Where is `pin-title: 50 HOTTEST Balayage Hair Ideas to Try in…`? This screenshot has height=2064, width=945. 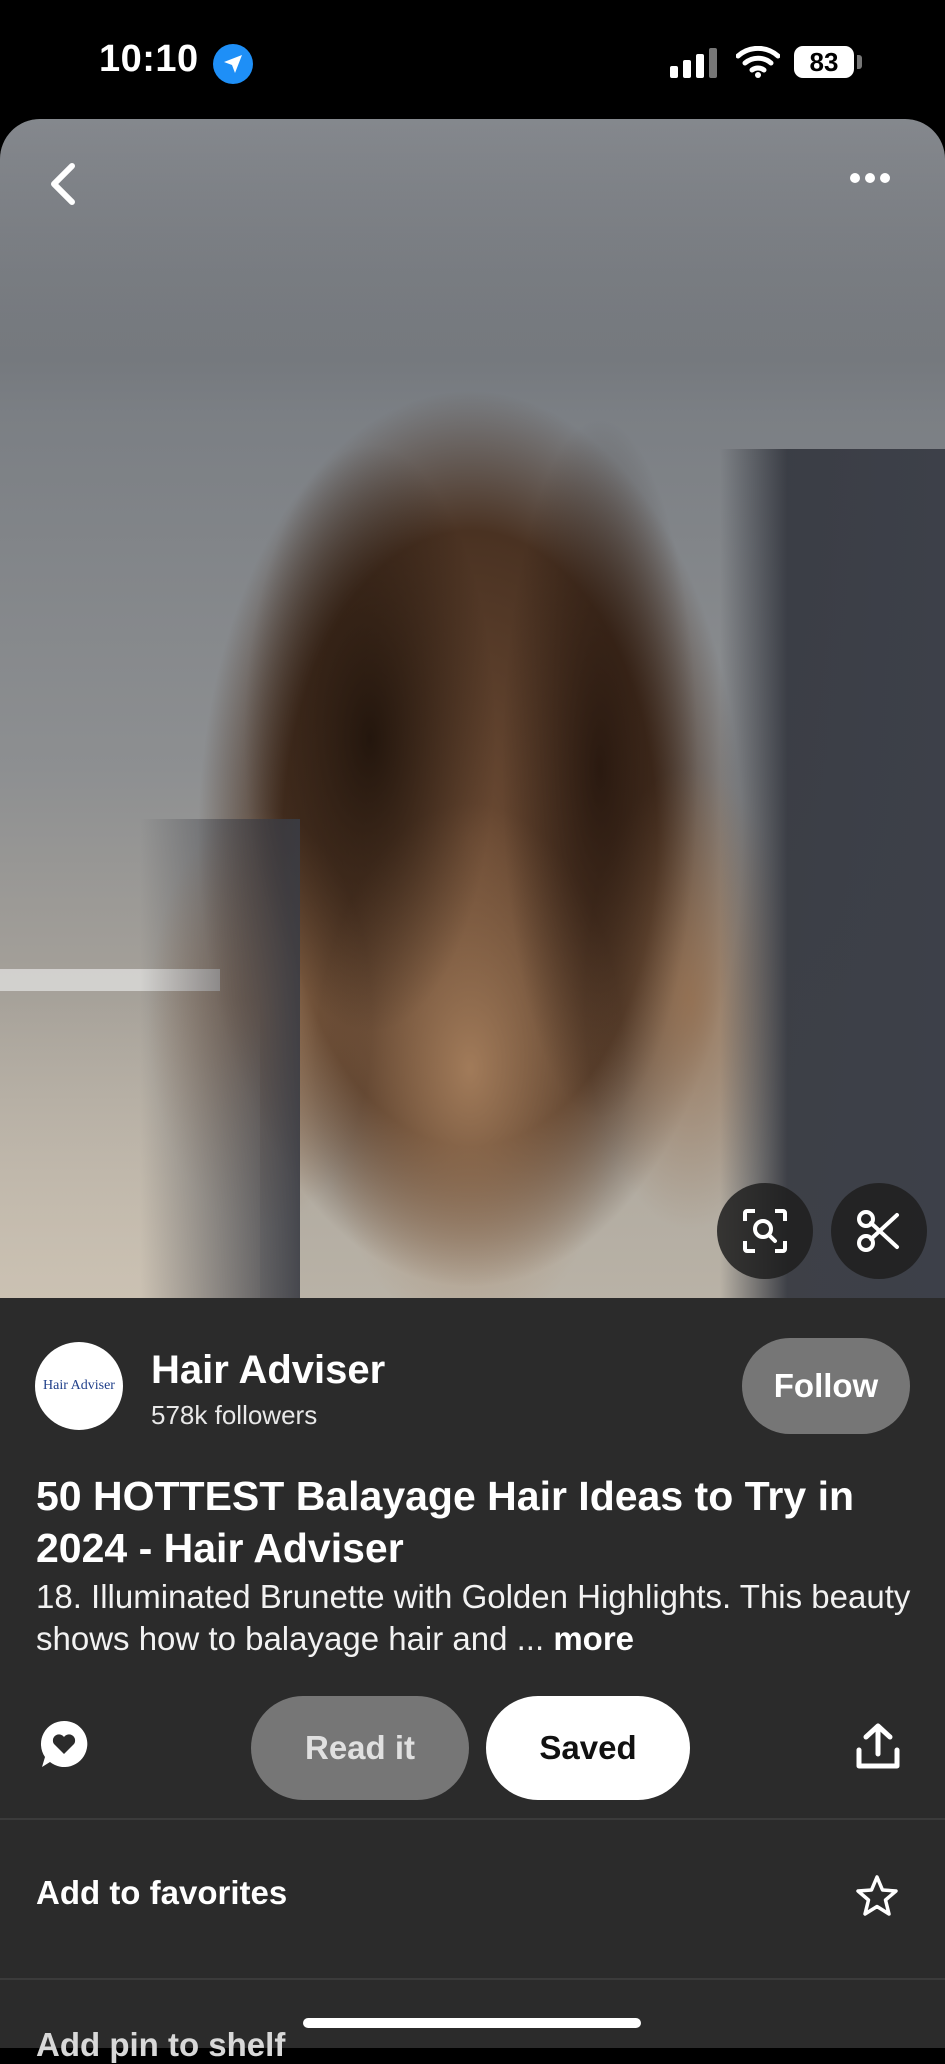
pin-title: 50 HOTTEST Balayage Hair Ideas to Try in… is located at coordinates (445, 1522).